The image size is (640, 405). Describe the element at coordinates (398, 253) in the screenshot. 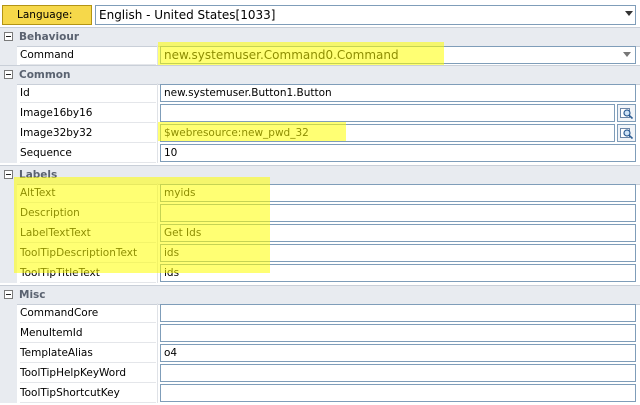

I see `tooltipdescriptiontext-field: ids` at that location.